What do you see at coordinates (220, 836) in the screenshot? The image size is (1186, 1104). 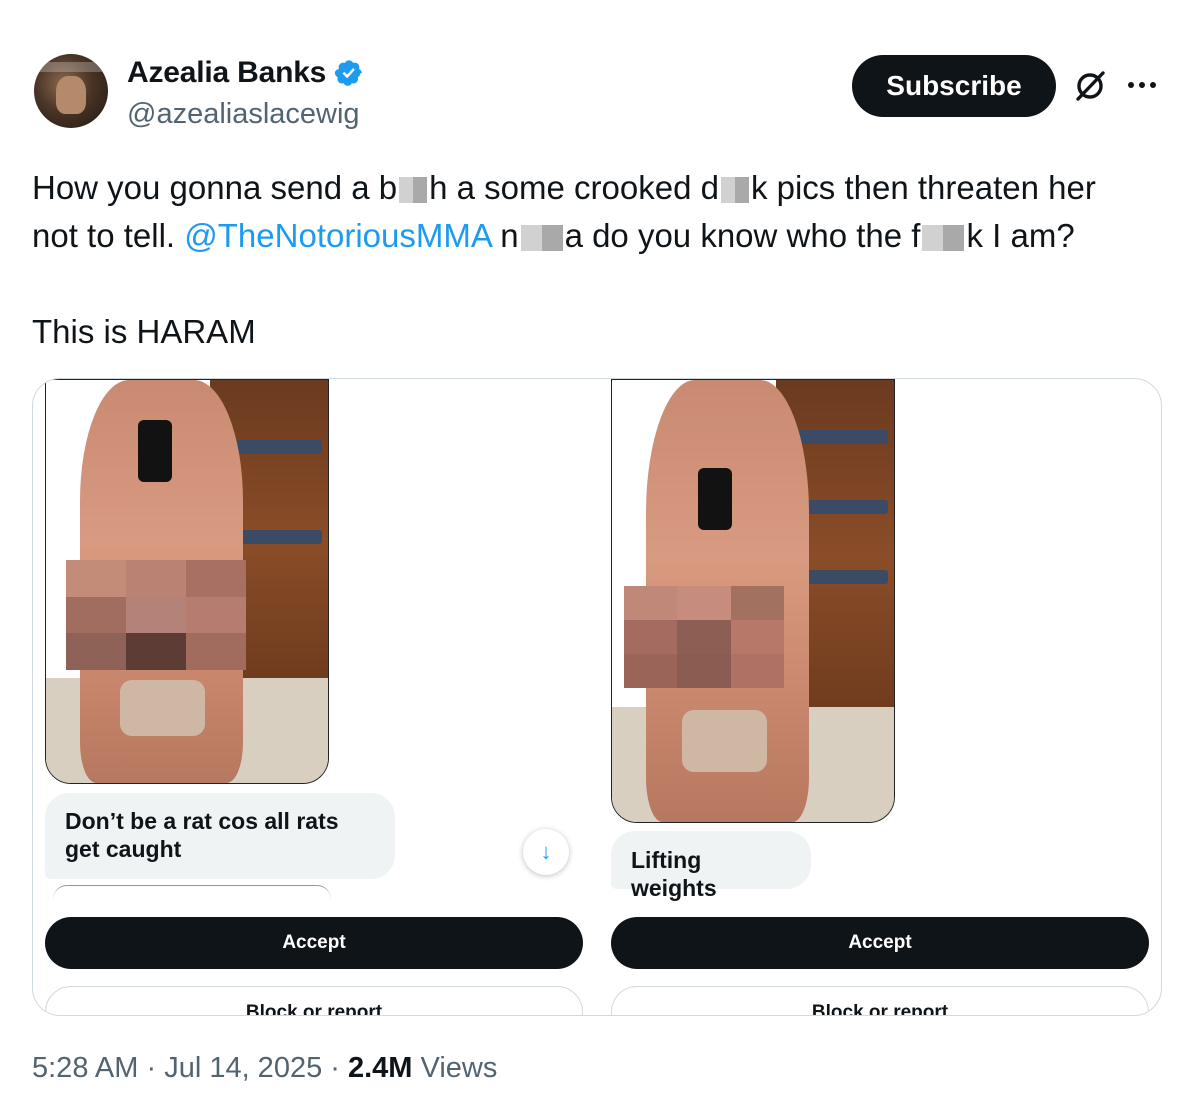 I see `message-bubble: Don’t be a rat cos all rats get caught` at bounding box center [220, 836].